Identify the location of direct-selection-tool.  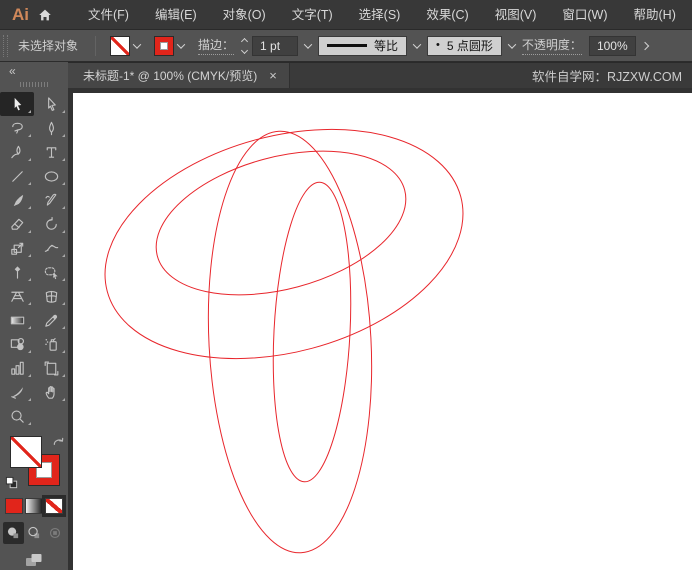
(51, 104).